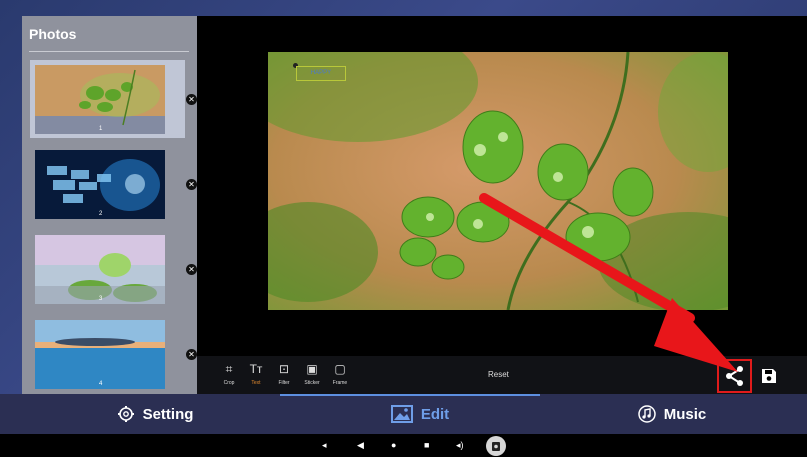 The height and width of the screenshot is (457, 807). I want to click on thumbnail-index: 3, so click(101, 299).